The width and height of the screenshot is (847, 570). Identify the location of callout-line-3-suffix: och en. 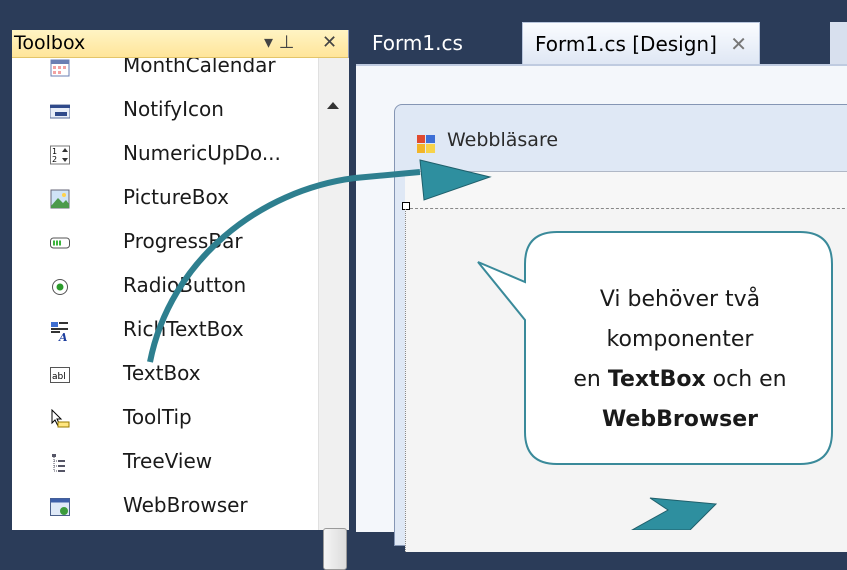
(746, 379).